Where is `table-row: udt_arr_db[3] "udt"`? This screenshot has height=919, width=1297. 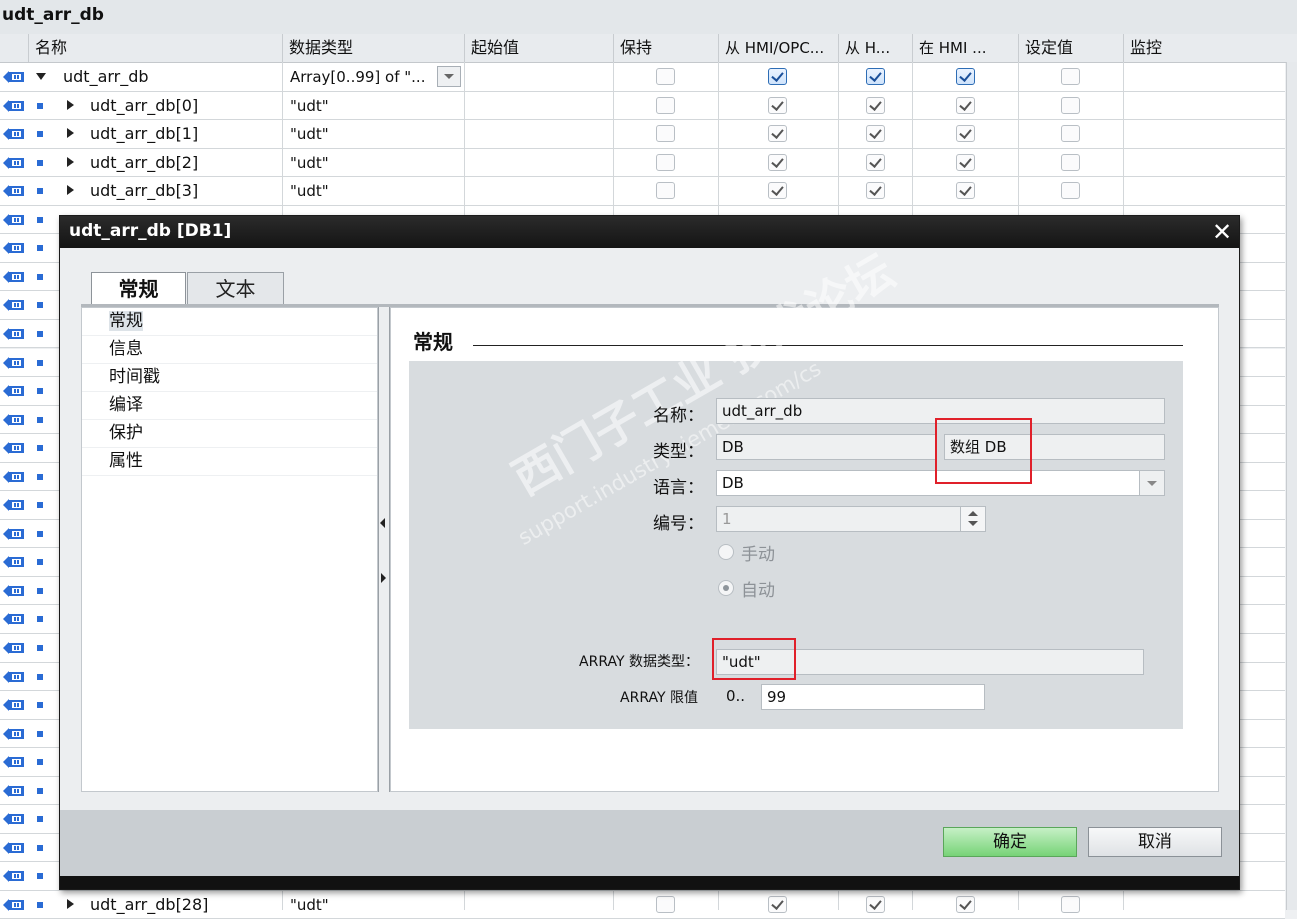
table-row: udt_arr_db[3] "udt" is located at coordinates (642, 191).